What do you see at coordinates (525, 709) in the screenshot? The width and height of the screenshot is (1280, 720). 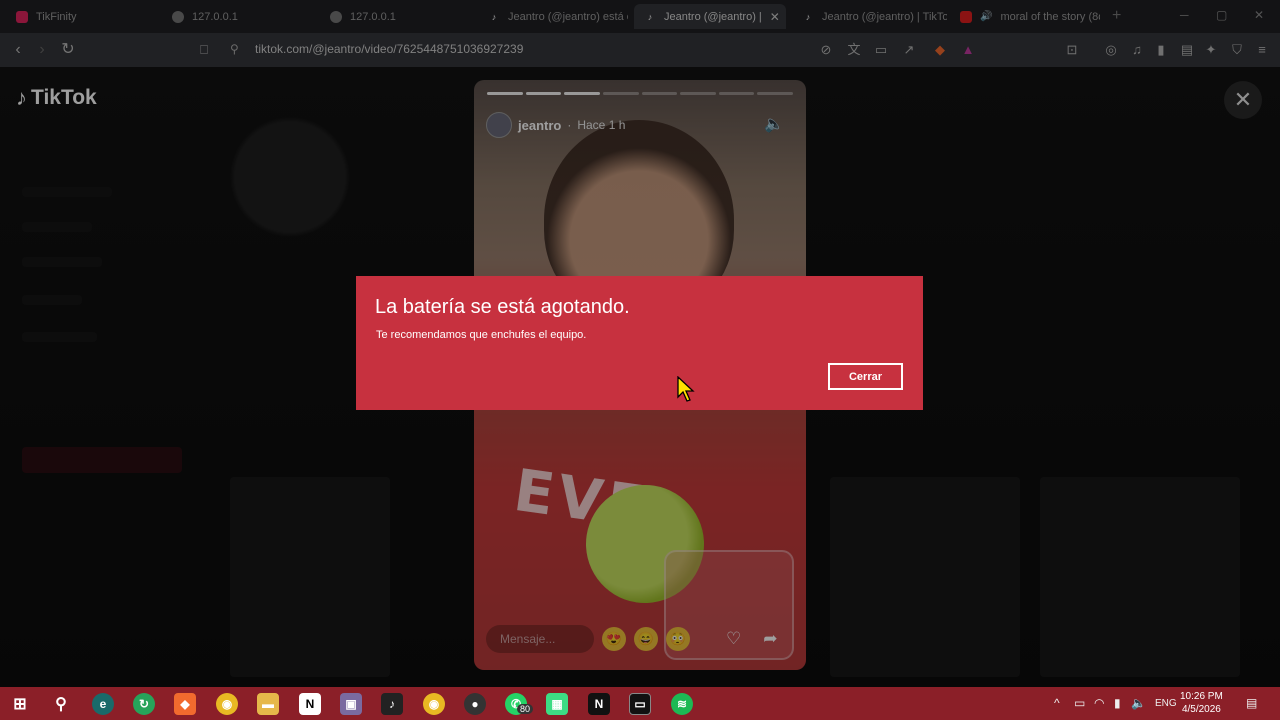 I see `whatsapp-badge: 80` at bounding box center [525, 709].